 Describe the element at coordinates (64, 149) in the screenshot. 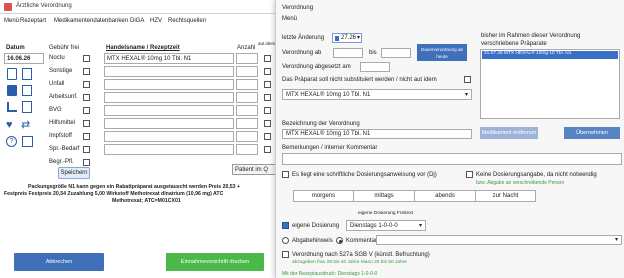

I see `category-row: Spr.-Bedarf` at that location.